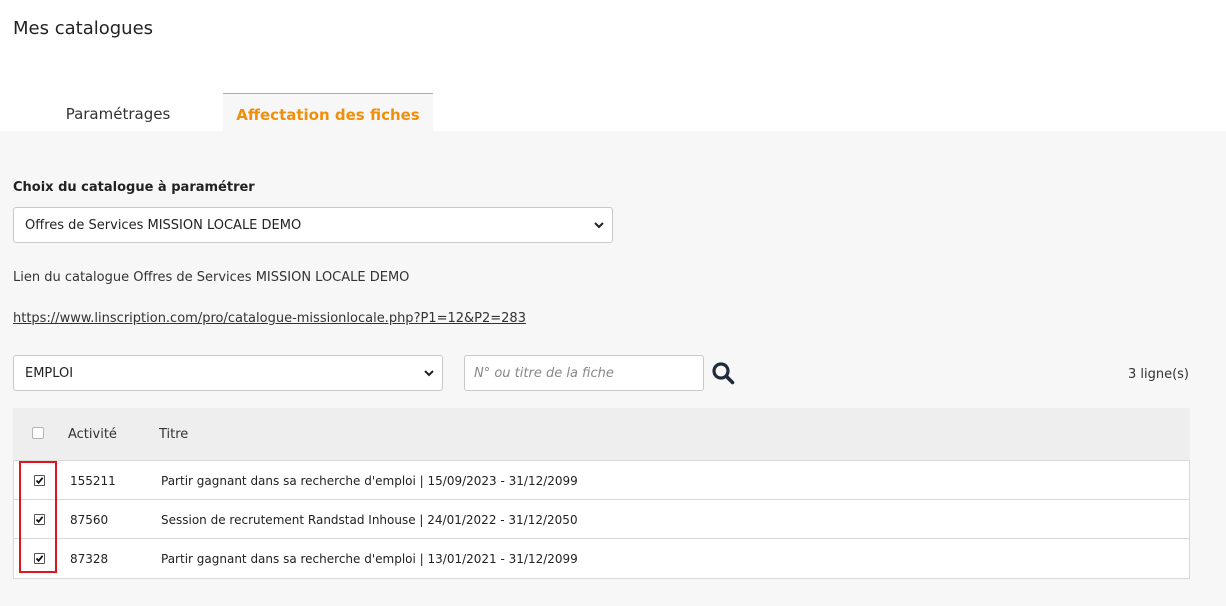 The width and height of the screenshot is (1226, 606). I want to click on tab-affectation-des-fiches: Affectation des fiches, so click(328, 112).